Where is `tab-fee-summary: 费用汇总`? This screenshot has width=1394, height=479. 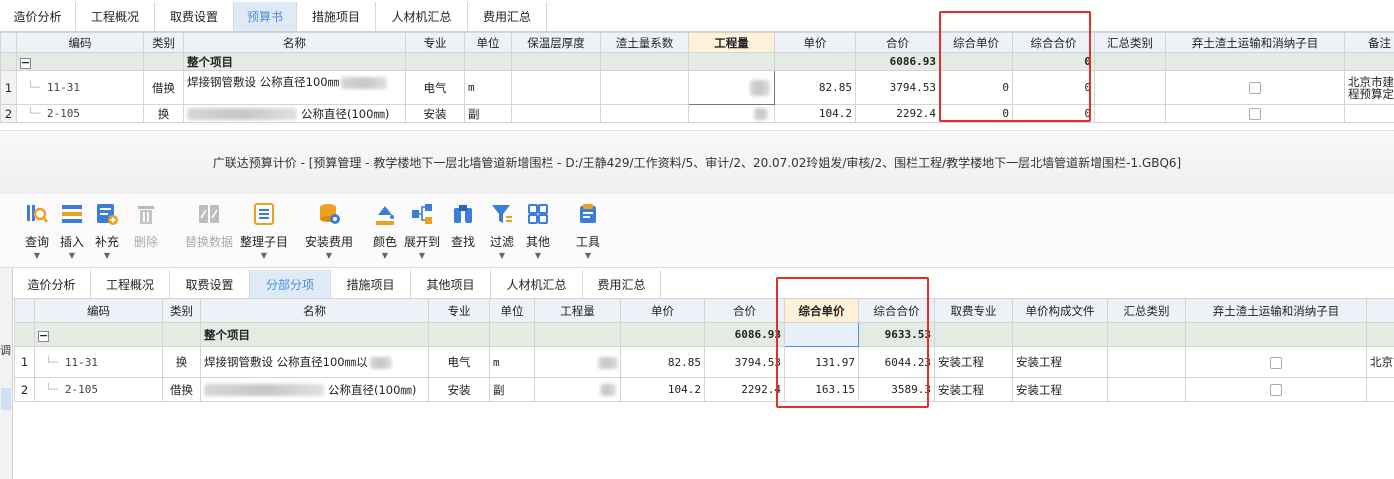
tab-fee-summary: 费用汇总 is located at coordinates (622, 284).